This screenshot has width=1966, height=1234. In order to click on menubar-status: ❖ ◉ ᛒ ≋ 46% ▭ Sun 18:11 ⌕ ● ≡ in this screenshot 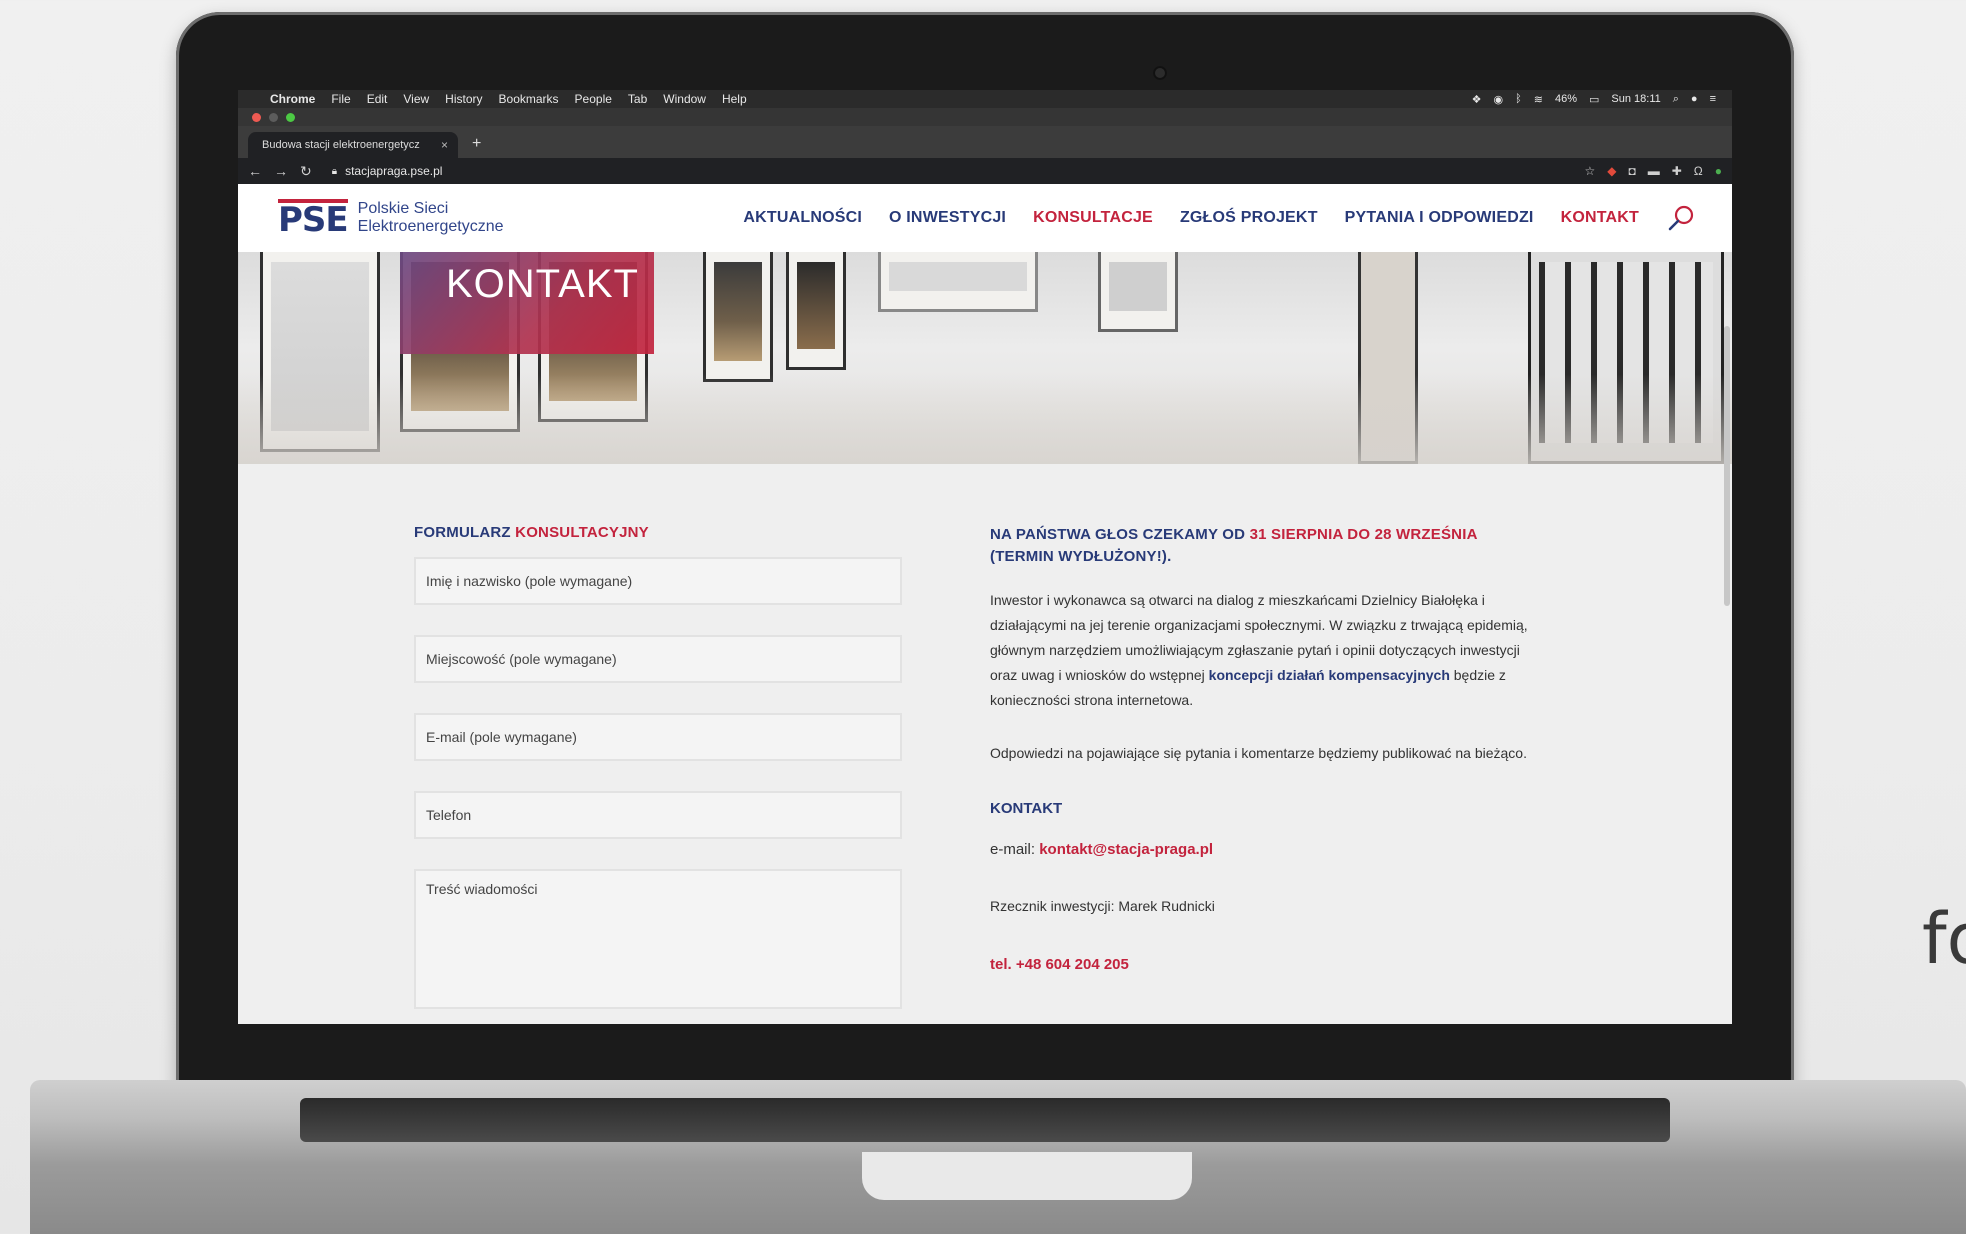, I will do `click(1594, 99)`.